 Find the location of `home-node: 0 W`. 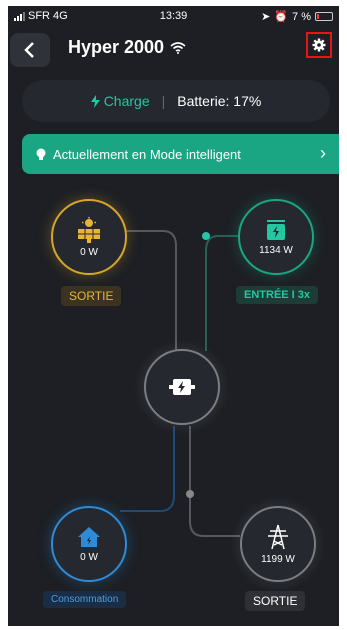

home-node: 0 W is located at coordinates (89, 544).